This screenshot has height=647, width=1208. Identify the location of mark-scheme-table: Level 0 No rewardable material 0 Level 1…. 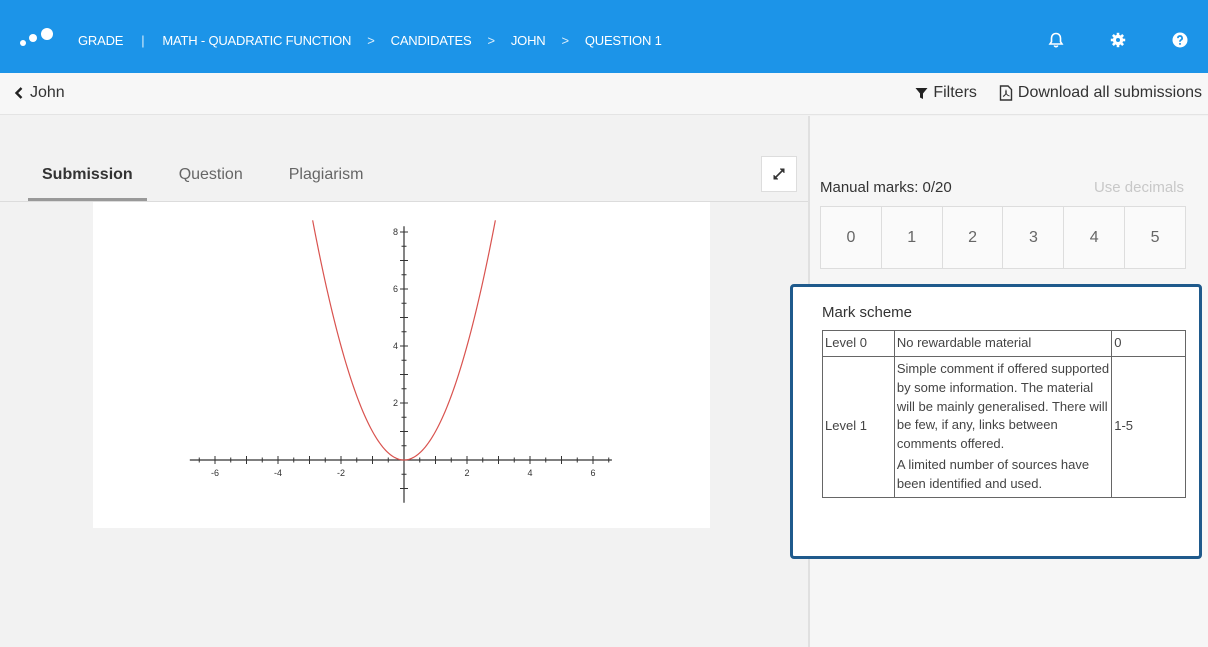
(1004, 414).